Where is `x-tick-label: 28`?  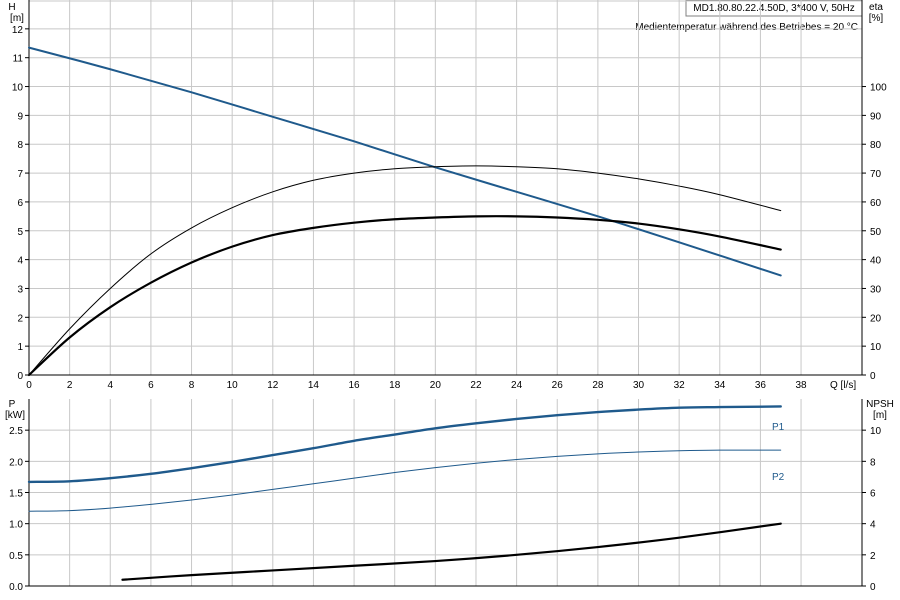 x-tick-label: 28 is located at coordinates (598, 385).